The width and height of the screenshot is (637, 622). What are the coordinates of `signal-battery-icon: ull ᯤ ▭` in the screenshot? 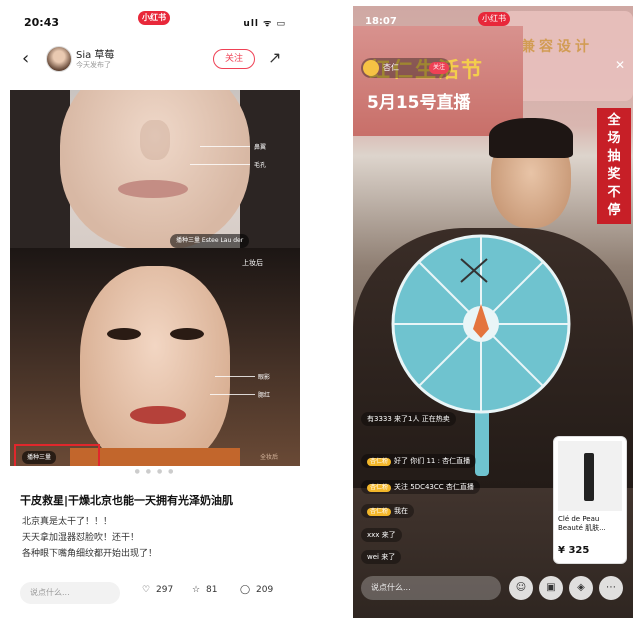 It's located at (264, 24).